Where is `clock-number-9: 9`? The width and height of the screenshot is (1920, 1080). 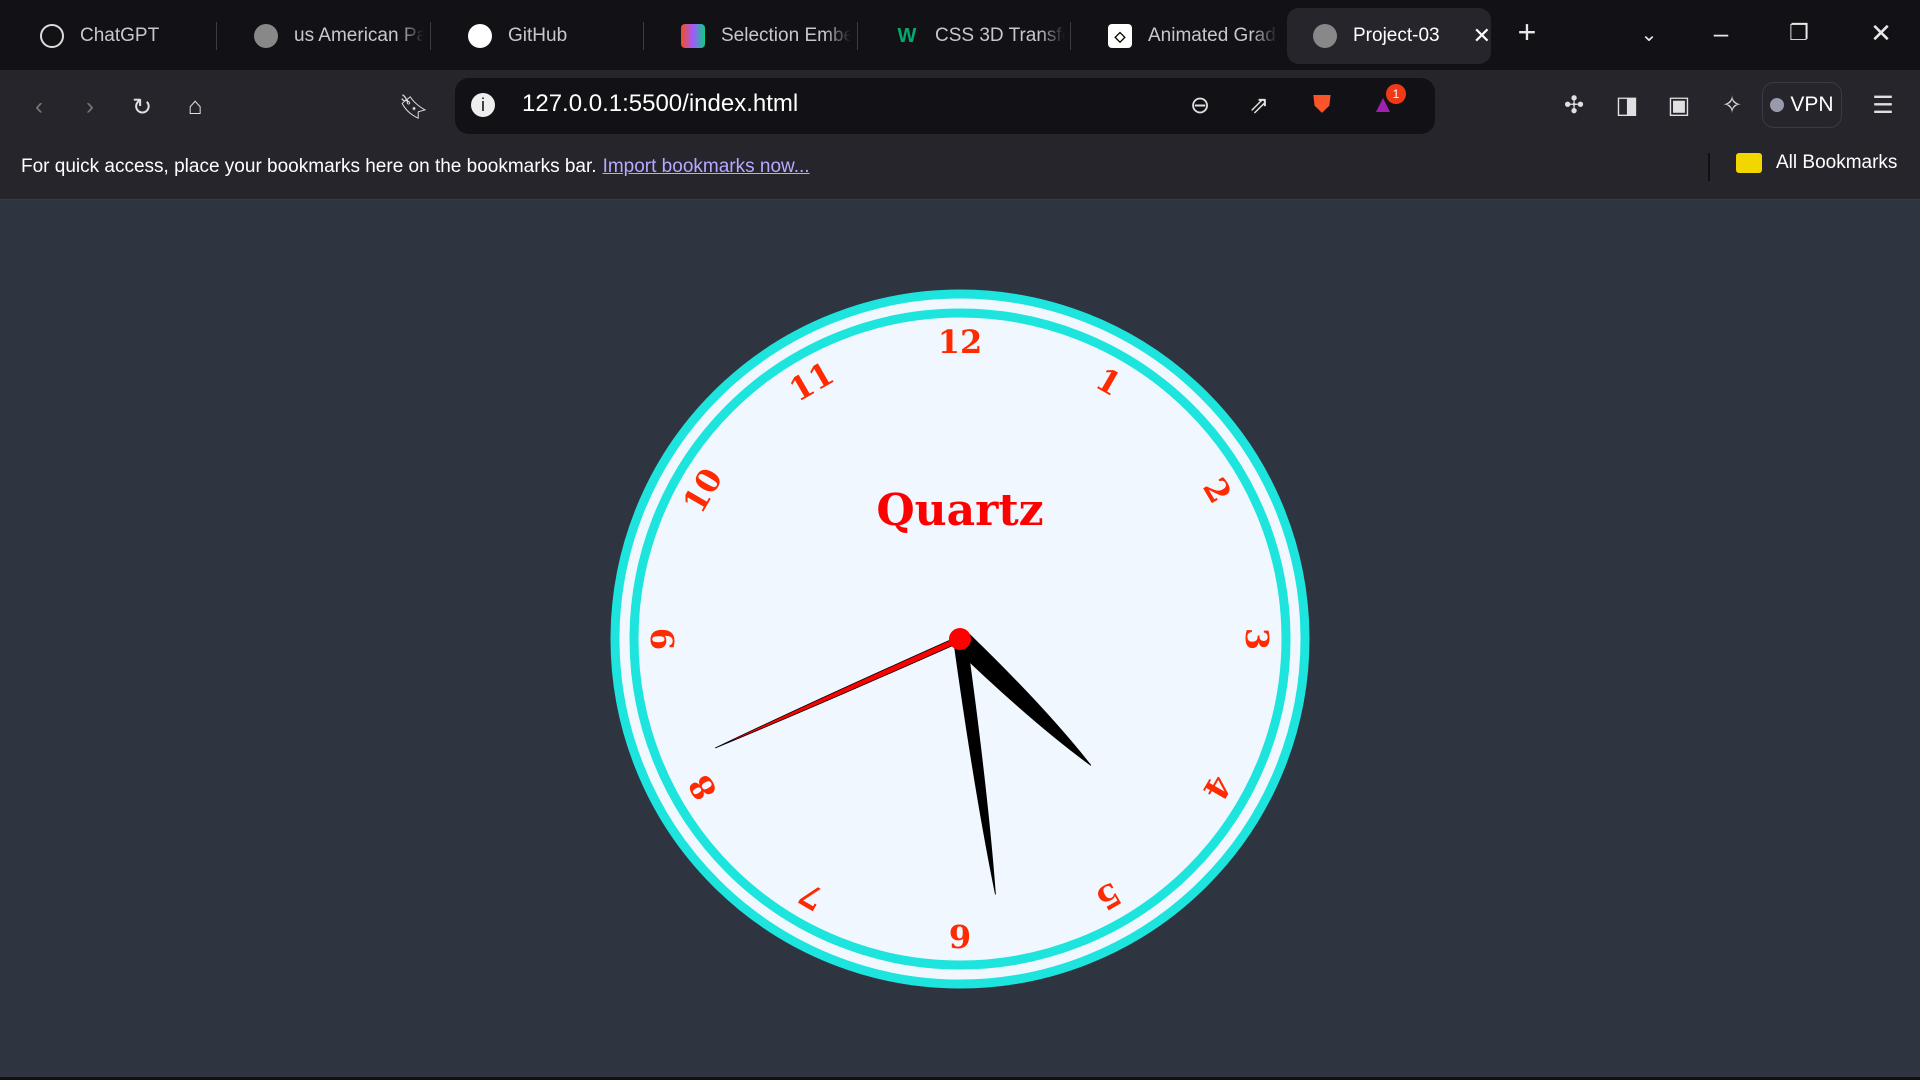 clock-number-9: 9 is located at coordinates (663, 639).